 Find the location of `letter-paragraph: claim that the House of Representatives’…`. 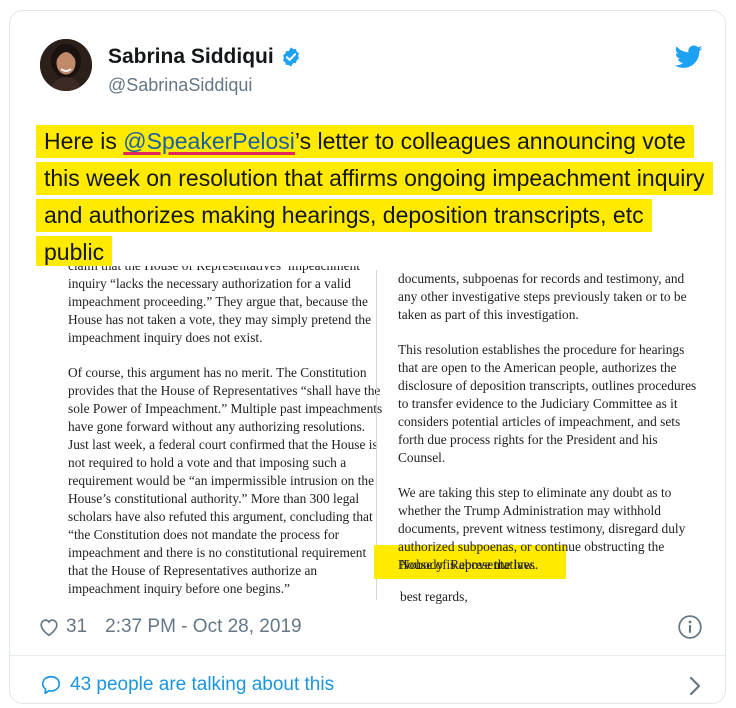

letter-paragraph: claim that the House of Representatives’… is located at coordinates (220, 305).